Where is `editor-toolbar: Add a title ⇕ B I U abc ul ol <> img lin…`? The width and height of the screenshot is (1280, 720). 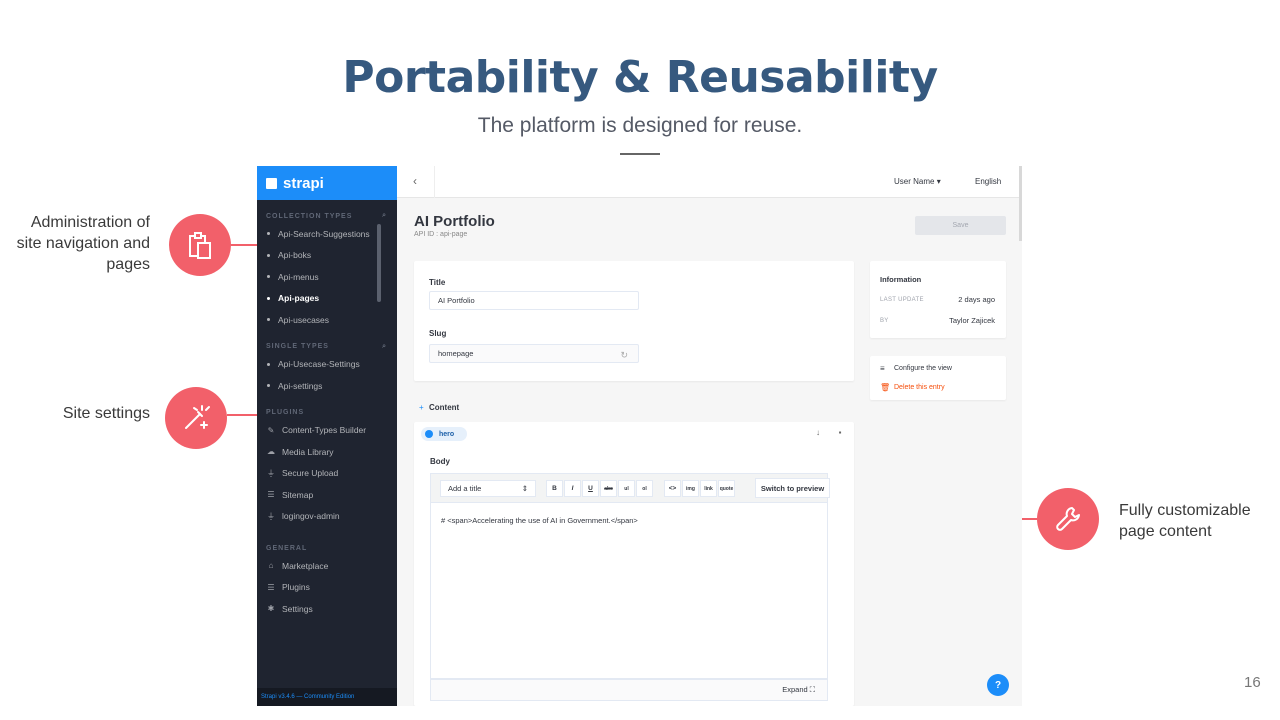
editor-toolbar: Add a title ⇕ B I U abc ul ol <> img lin… is located at coordinates (630, 488).